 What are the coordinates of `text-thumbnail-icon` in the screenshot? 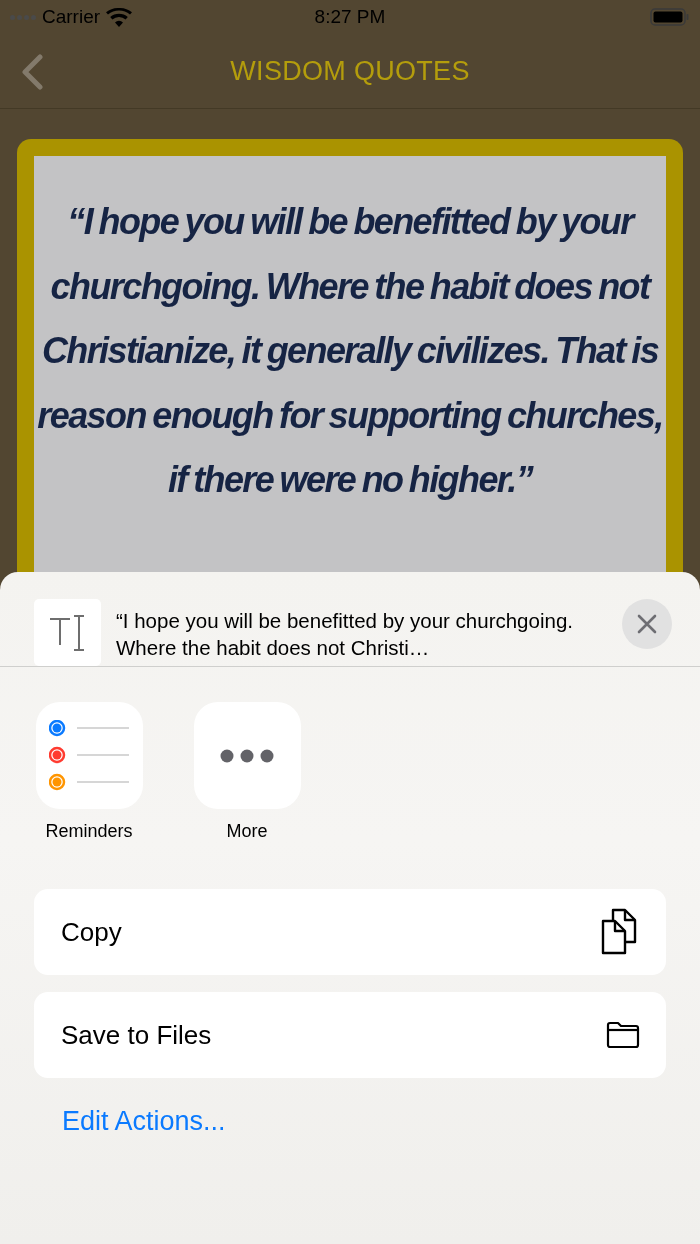 It's located at (67, 632).